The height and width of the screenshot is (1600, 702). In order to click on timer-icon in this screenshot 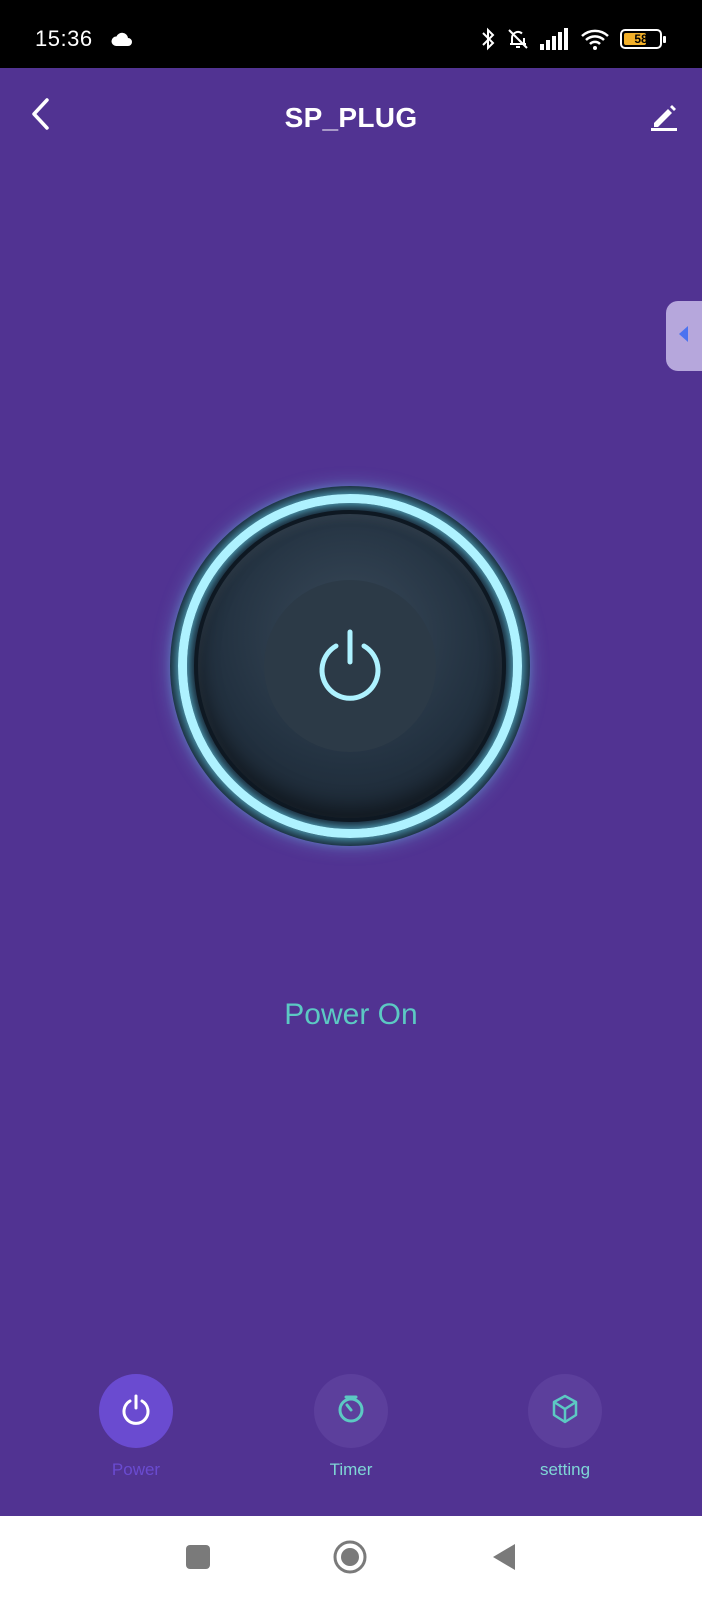, I will do `click(351, 1411)`.